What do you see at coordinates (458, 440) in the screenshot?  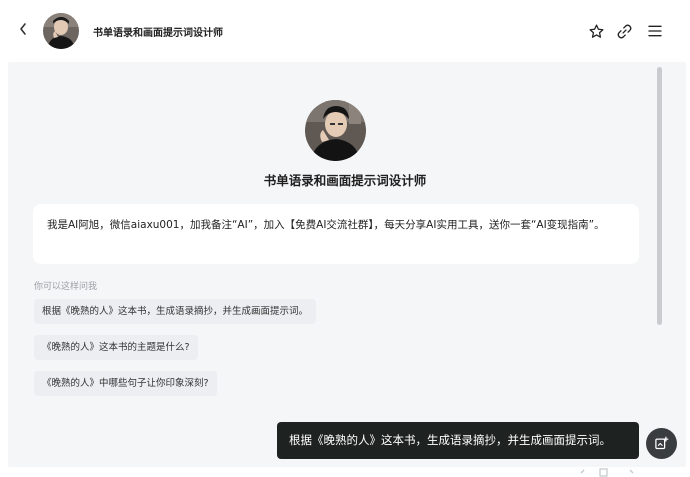 I see `user-message-bubble: 根据《晚熟的人》这本书，生成语录摘抄，并生成画面提示词。` at bounding box center [458, 440].